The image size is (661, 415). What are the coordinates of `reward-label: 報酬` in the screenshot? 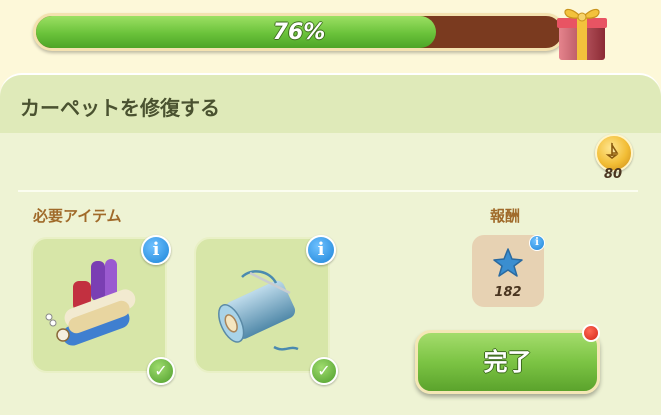 It's located at (505, 216).